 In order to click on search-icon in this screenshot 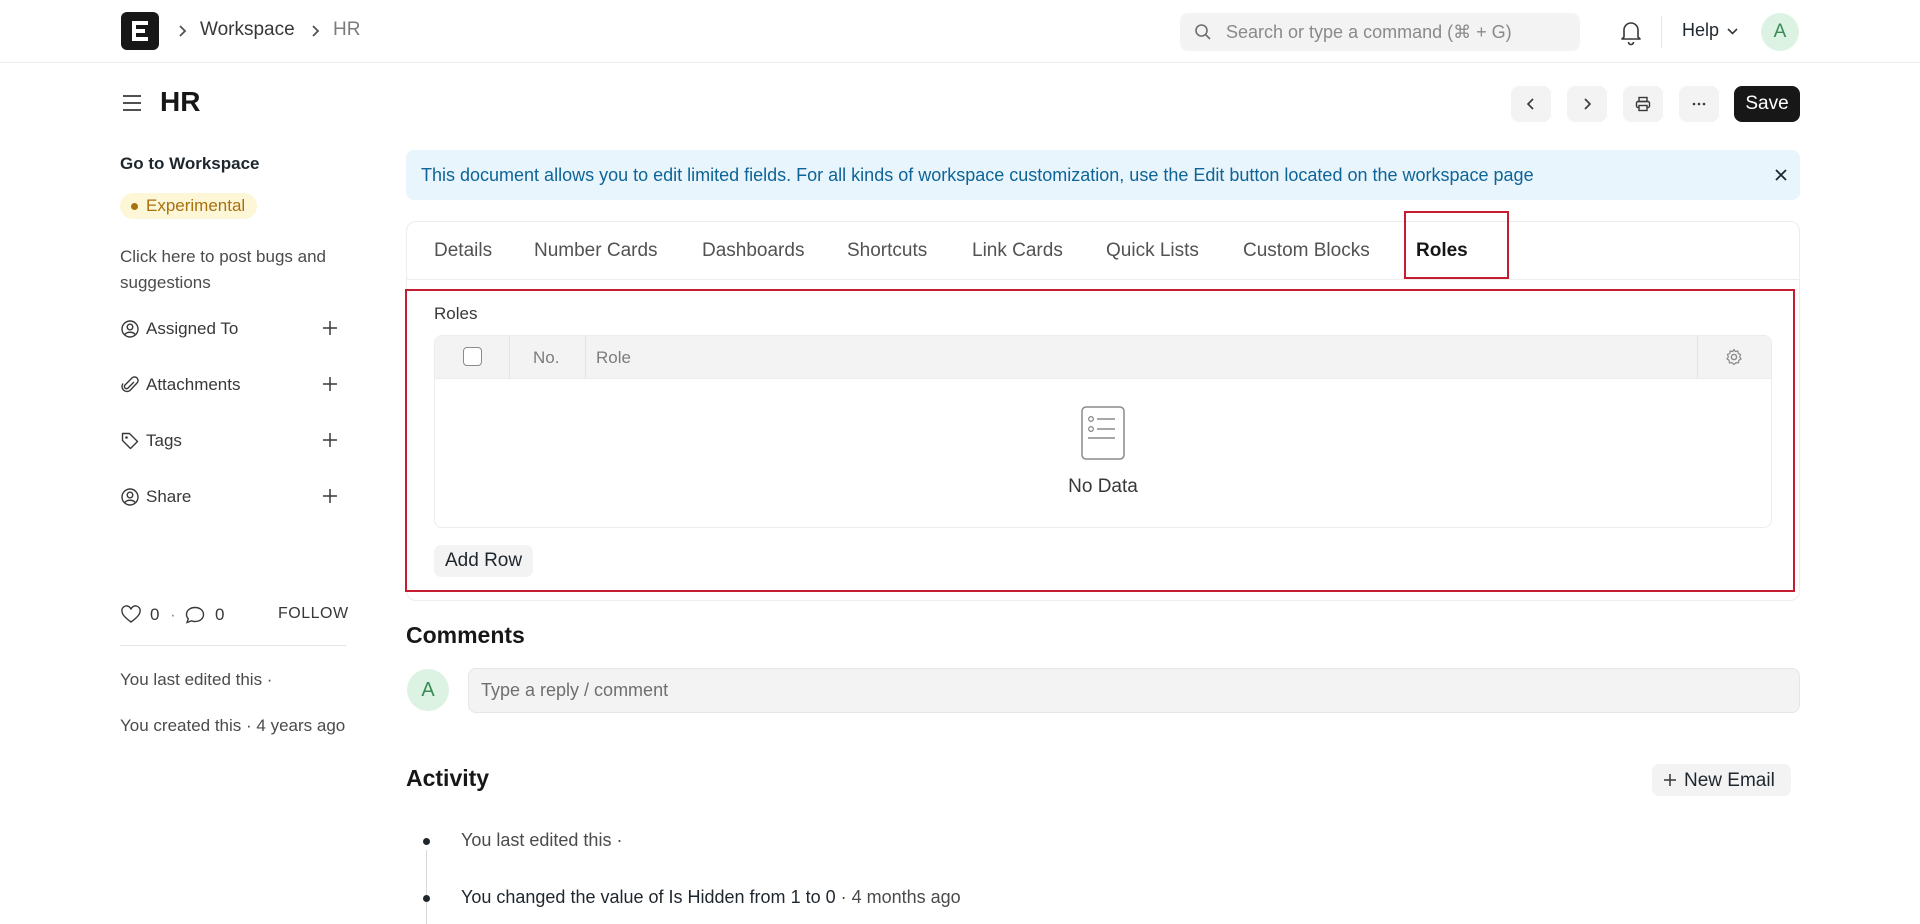, I will do `click(1203, 32)`.